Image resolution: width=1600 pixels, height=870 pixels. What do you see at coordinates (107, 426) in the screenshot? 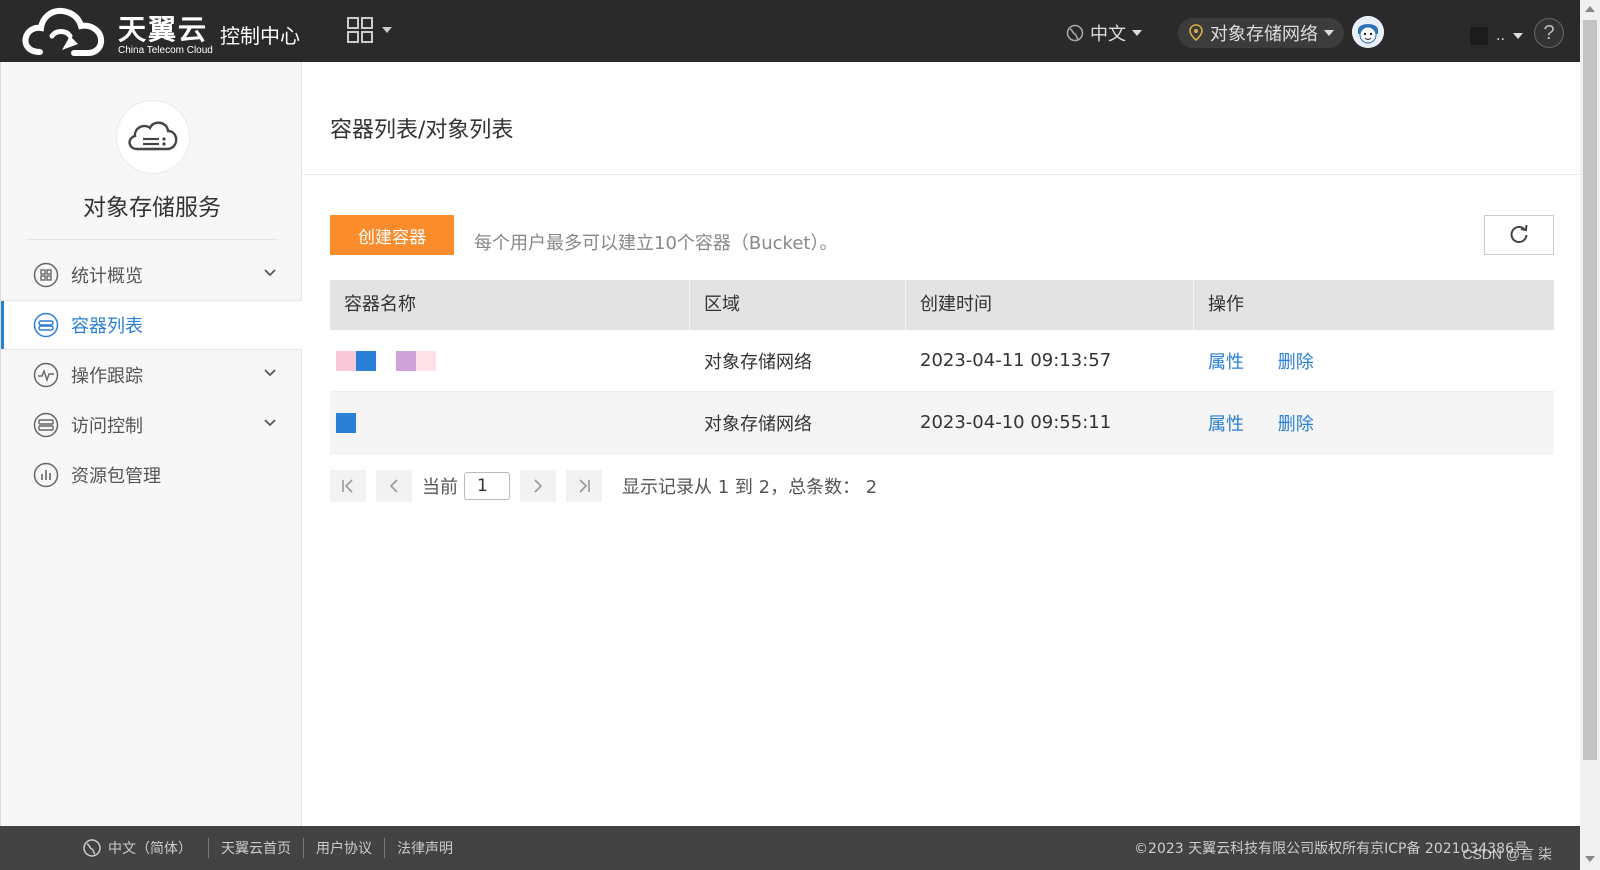
I see `sidebar-item-label: 访问控制` at bounding box center [107, 426].